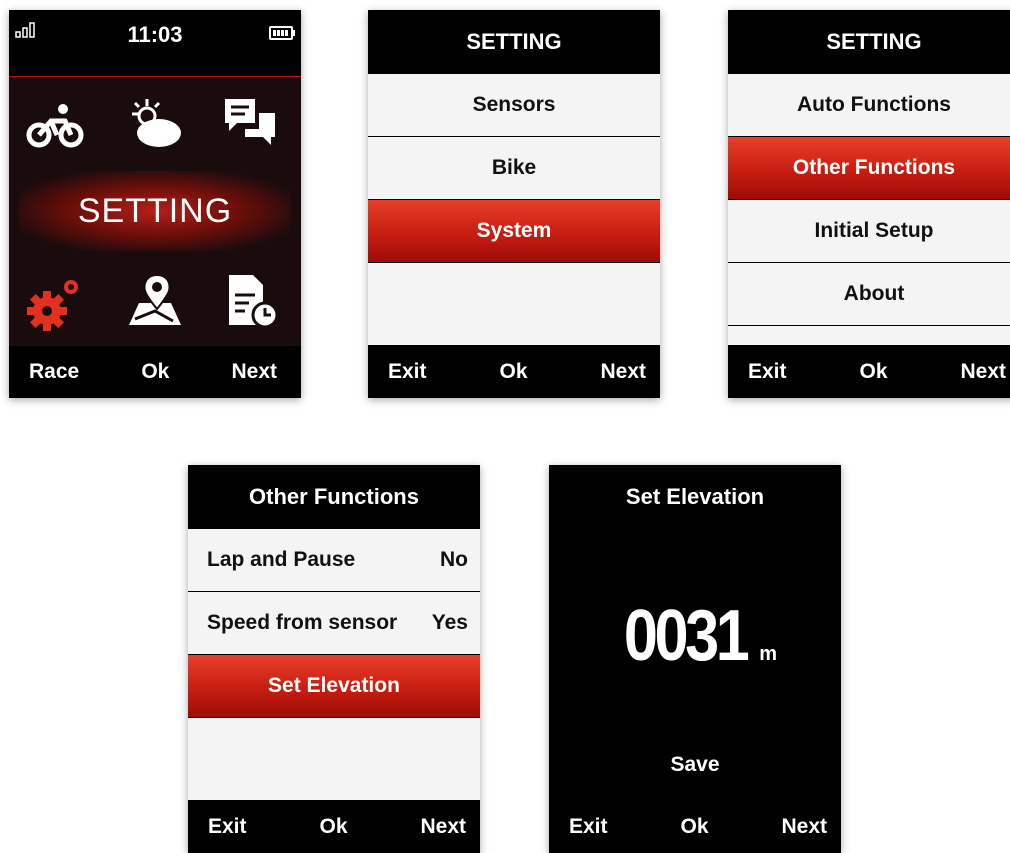 The height and width of the screenshot is (853, 1010). Describe the element at coordinates (282, 33) in the screenshot. I see `battery-icon` at that location.